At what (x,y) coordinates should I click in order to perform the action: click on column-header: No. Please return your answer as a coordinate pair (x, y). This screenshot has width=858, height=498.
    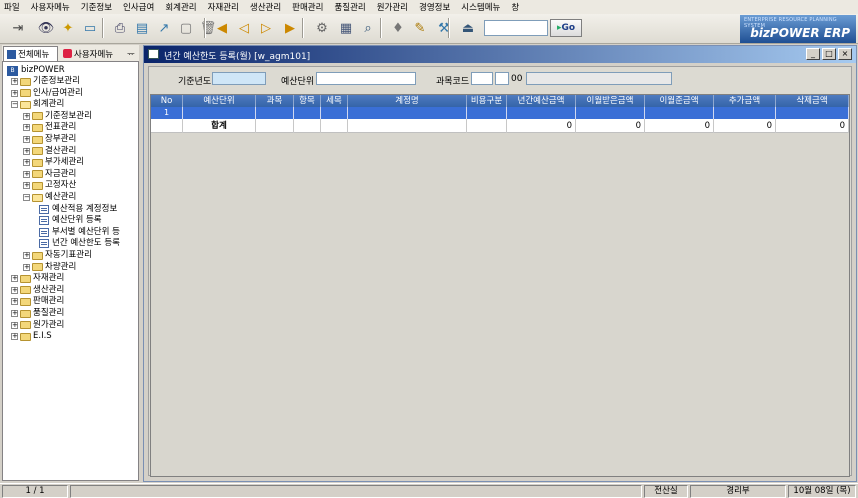
    Looking at the image, I should click on (167, 101).